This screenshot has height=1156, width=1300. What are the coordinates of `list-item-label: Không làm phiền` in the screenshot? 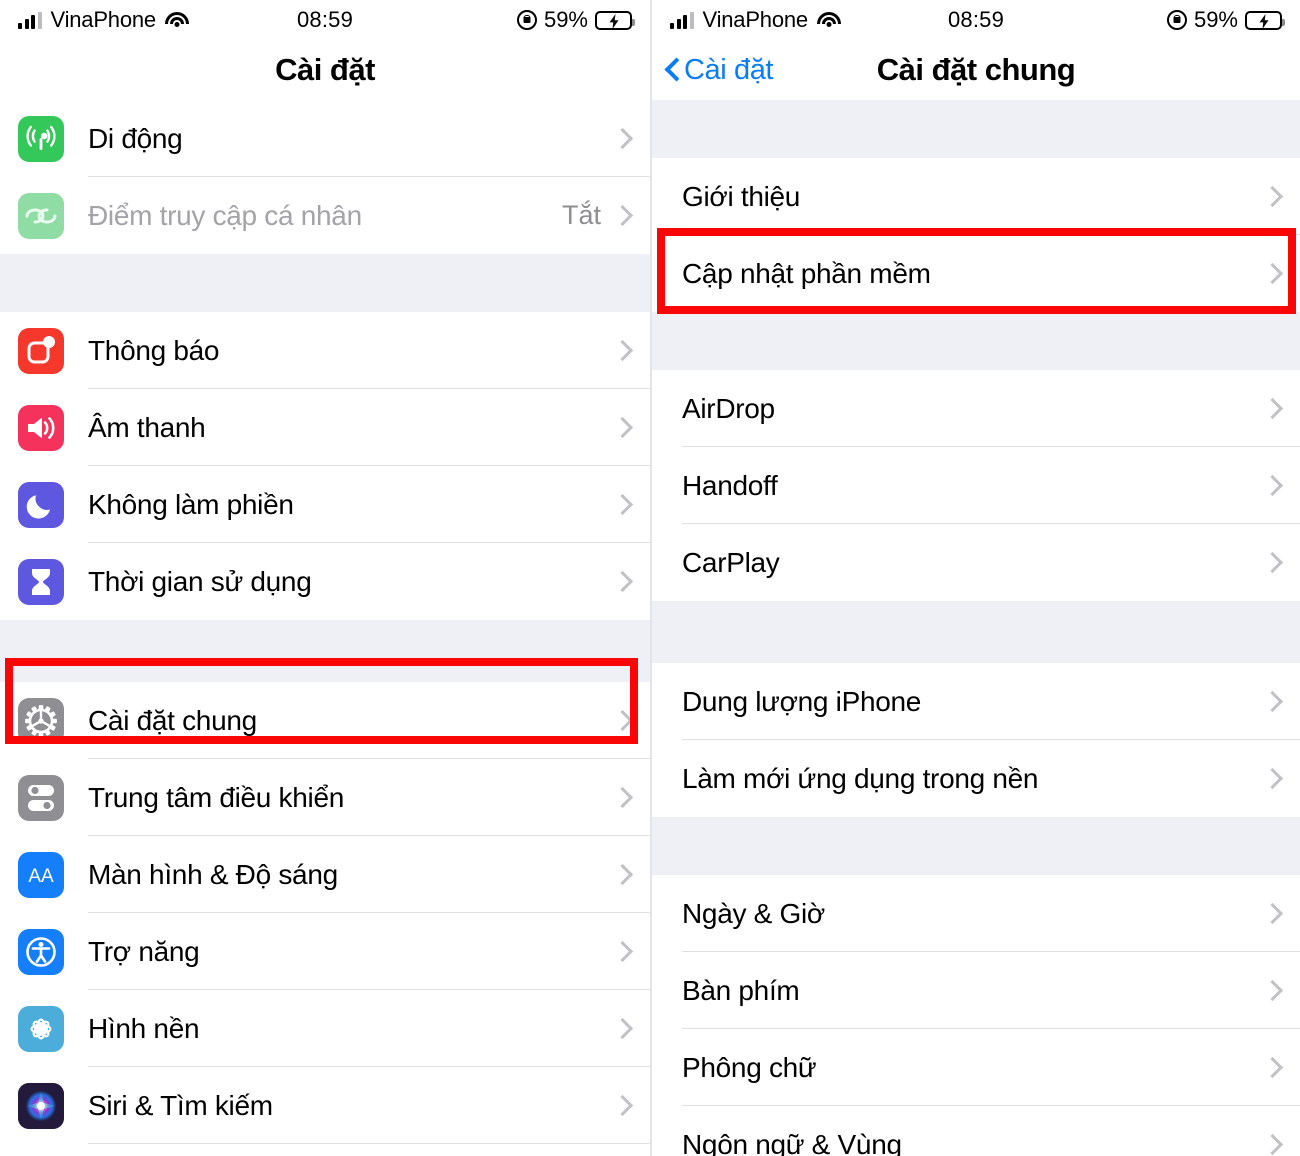 It's located at (191, 504).